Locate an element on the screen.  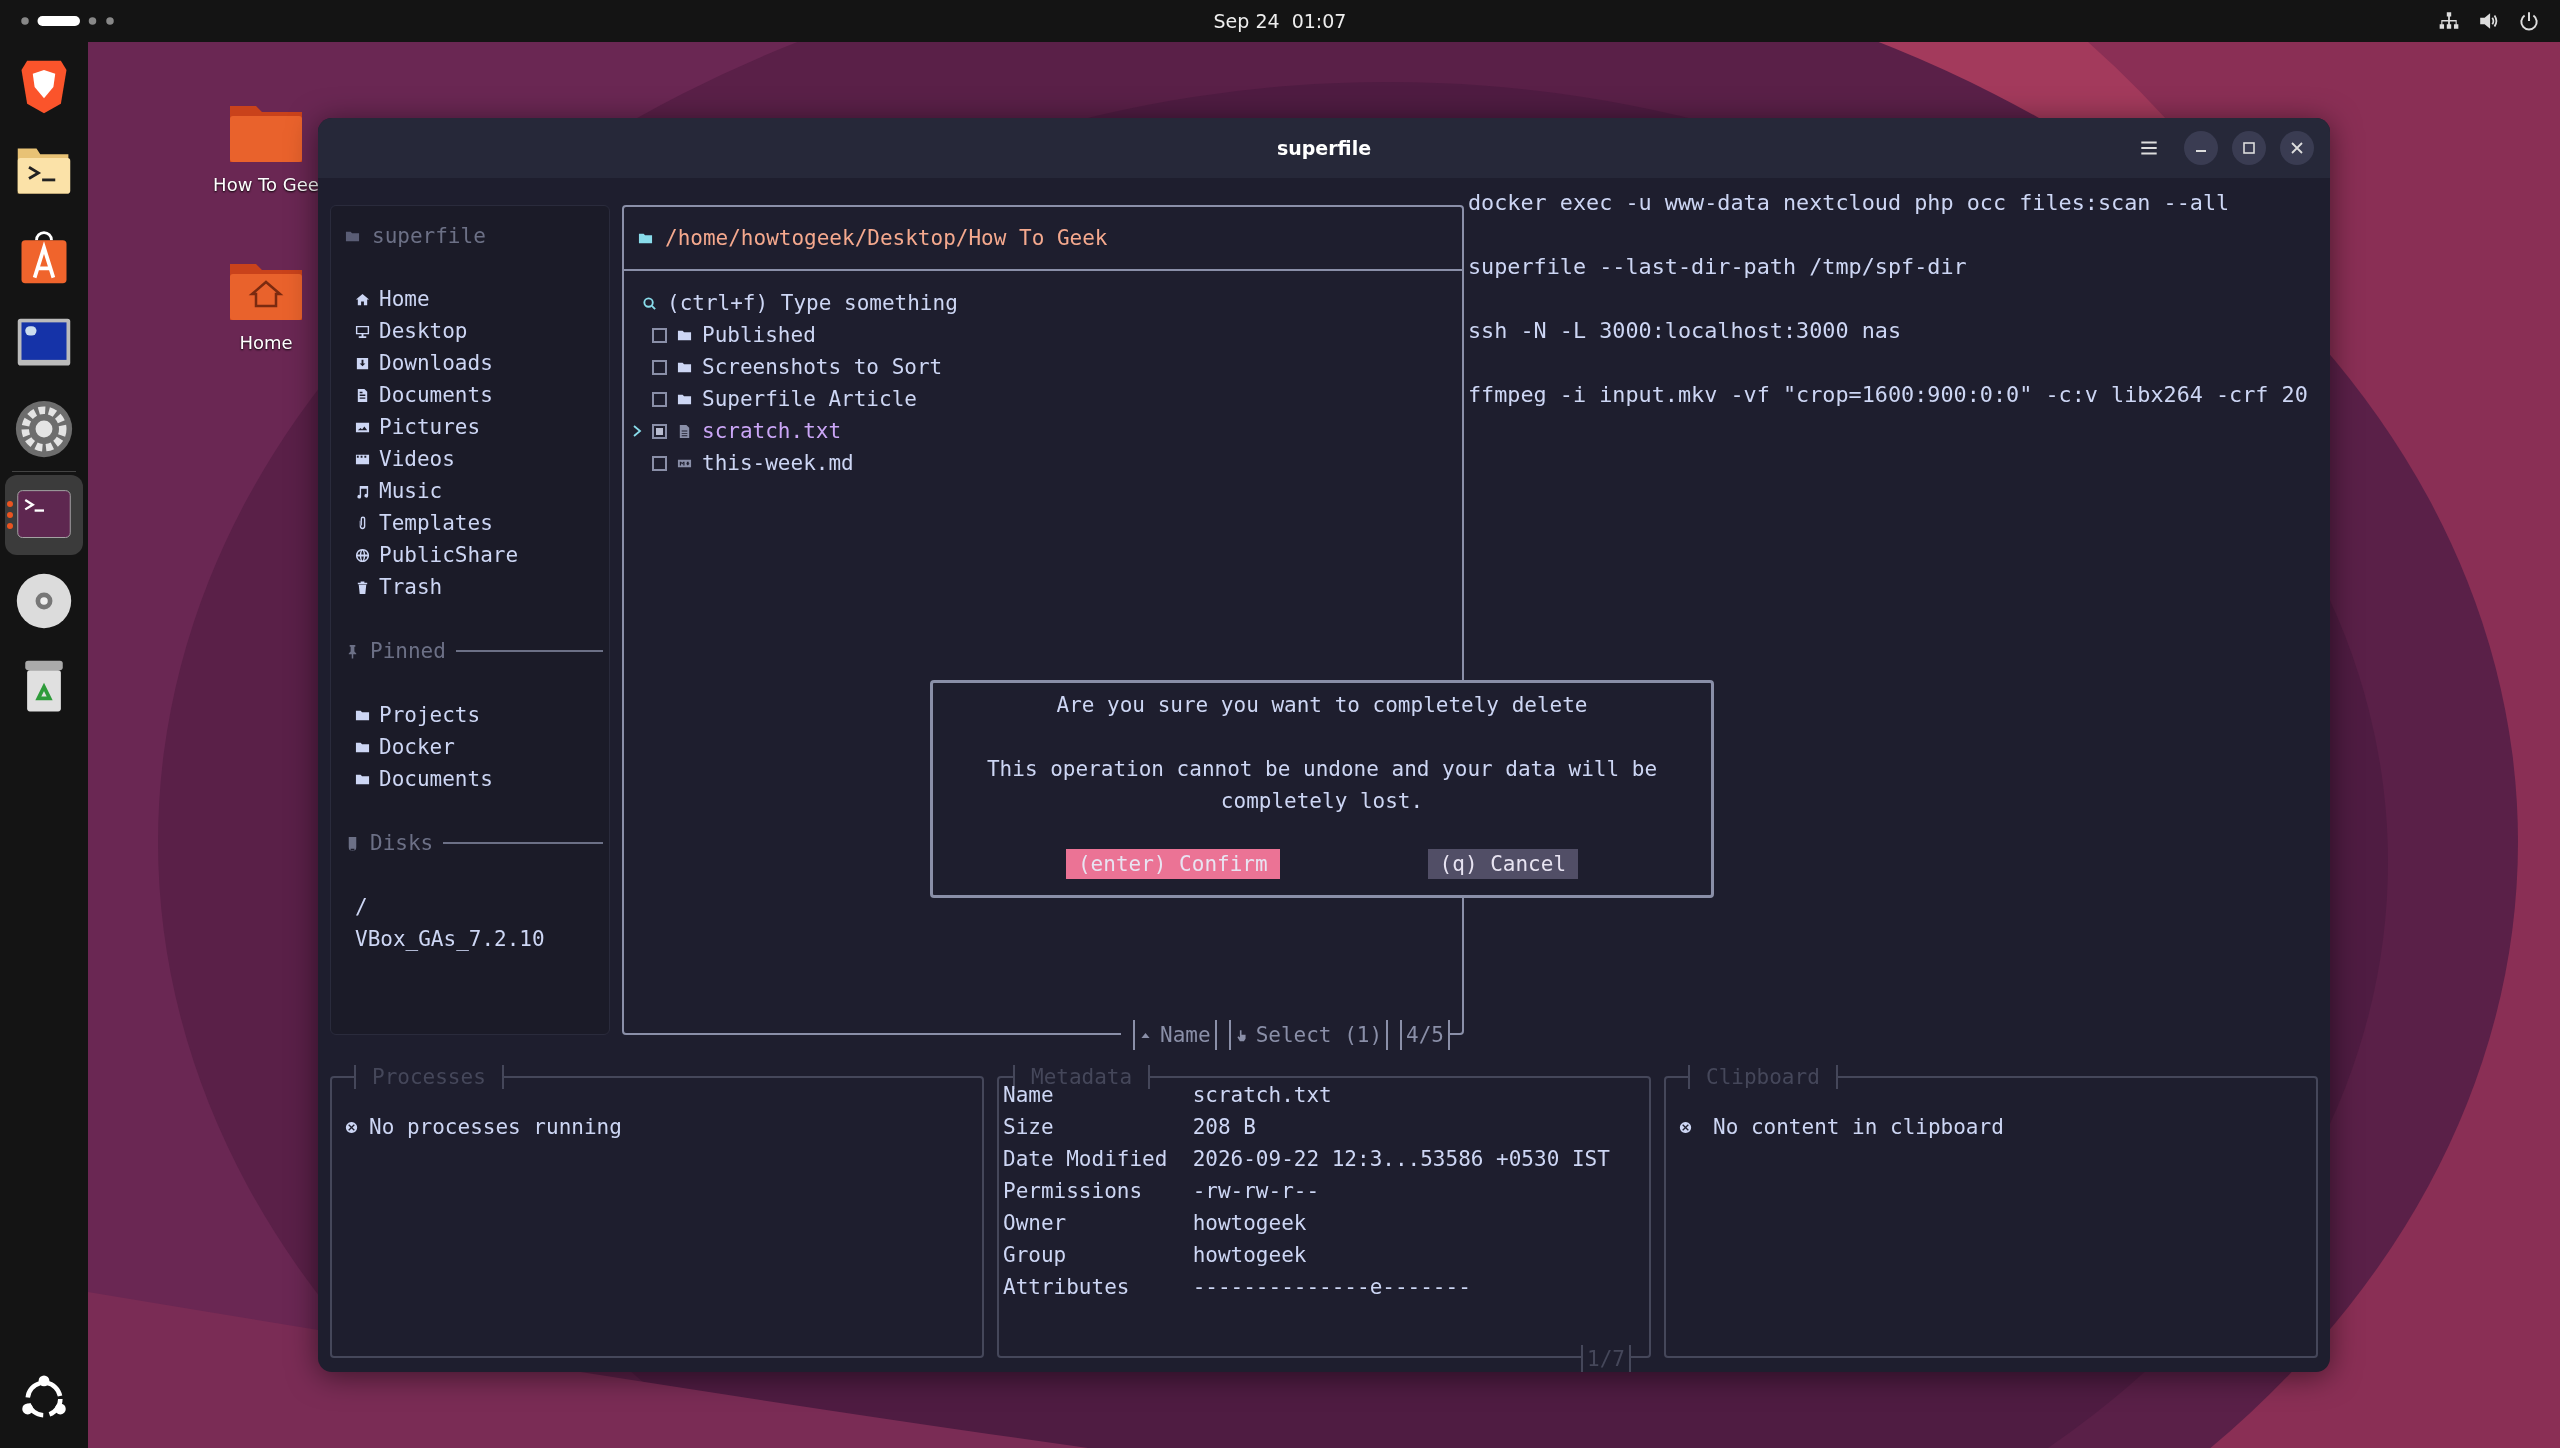
clock: Sep 24 01:07 is located at coordinates (1280, 21).